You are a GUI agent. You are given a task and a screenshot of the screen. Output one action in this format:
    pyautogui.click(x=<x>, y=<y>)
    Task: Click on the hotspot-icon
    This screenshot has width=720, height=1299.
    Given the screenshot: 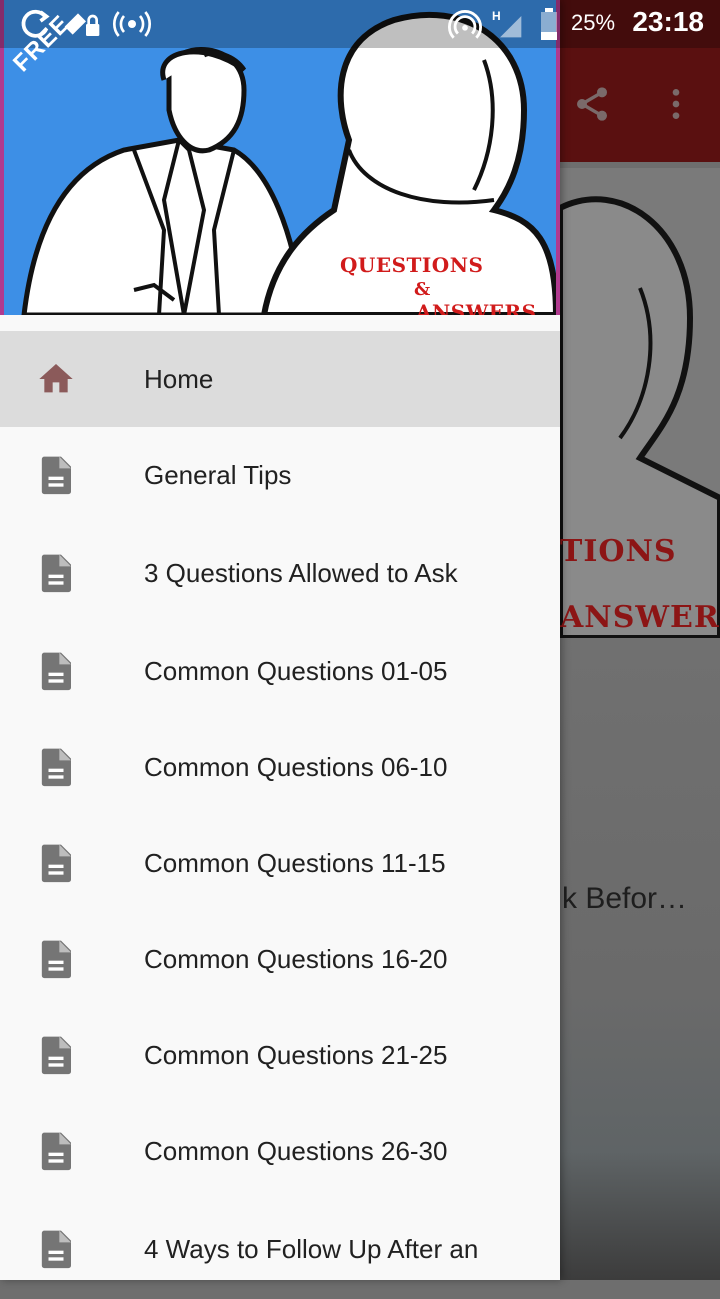 What is the action you would take?
    pyautogui.click(x=132, y=26)
    